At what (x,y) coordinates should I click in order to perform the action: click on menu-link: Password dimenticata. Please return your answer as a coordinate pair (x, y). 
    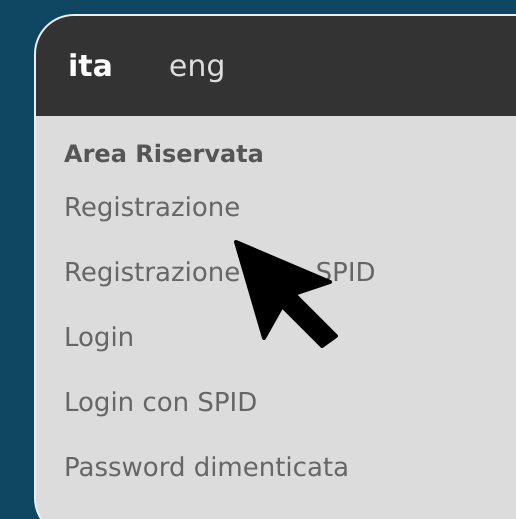
    Looking at the image, I should click on (207, 468).